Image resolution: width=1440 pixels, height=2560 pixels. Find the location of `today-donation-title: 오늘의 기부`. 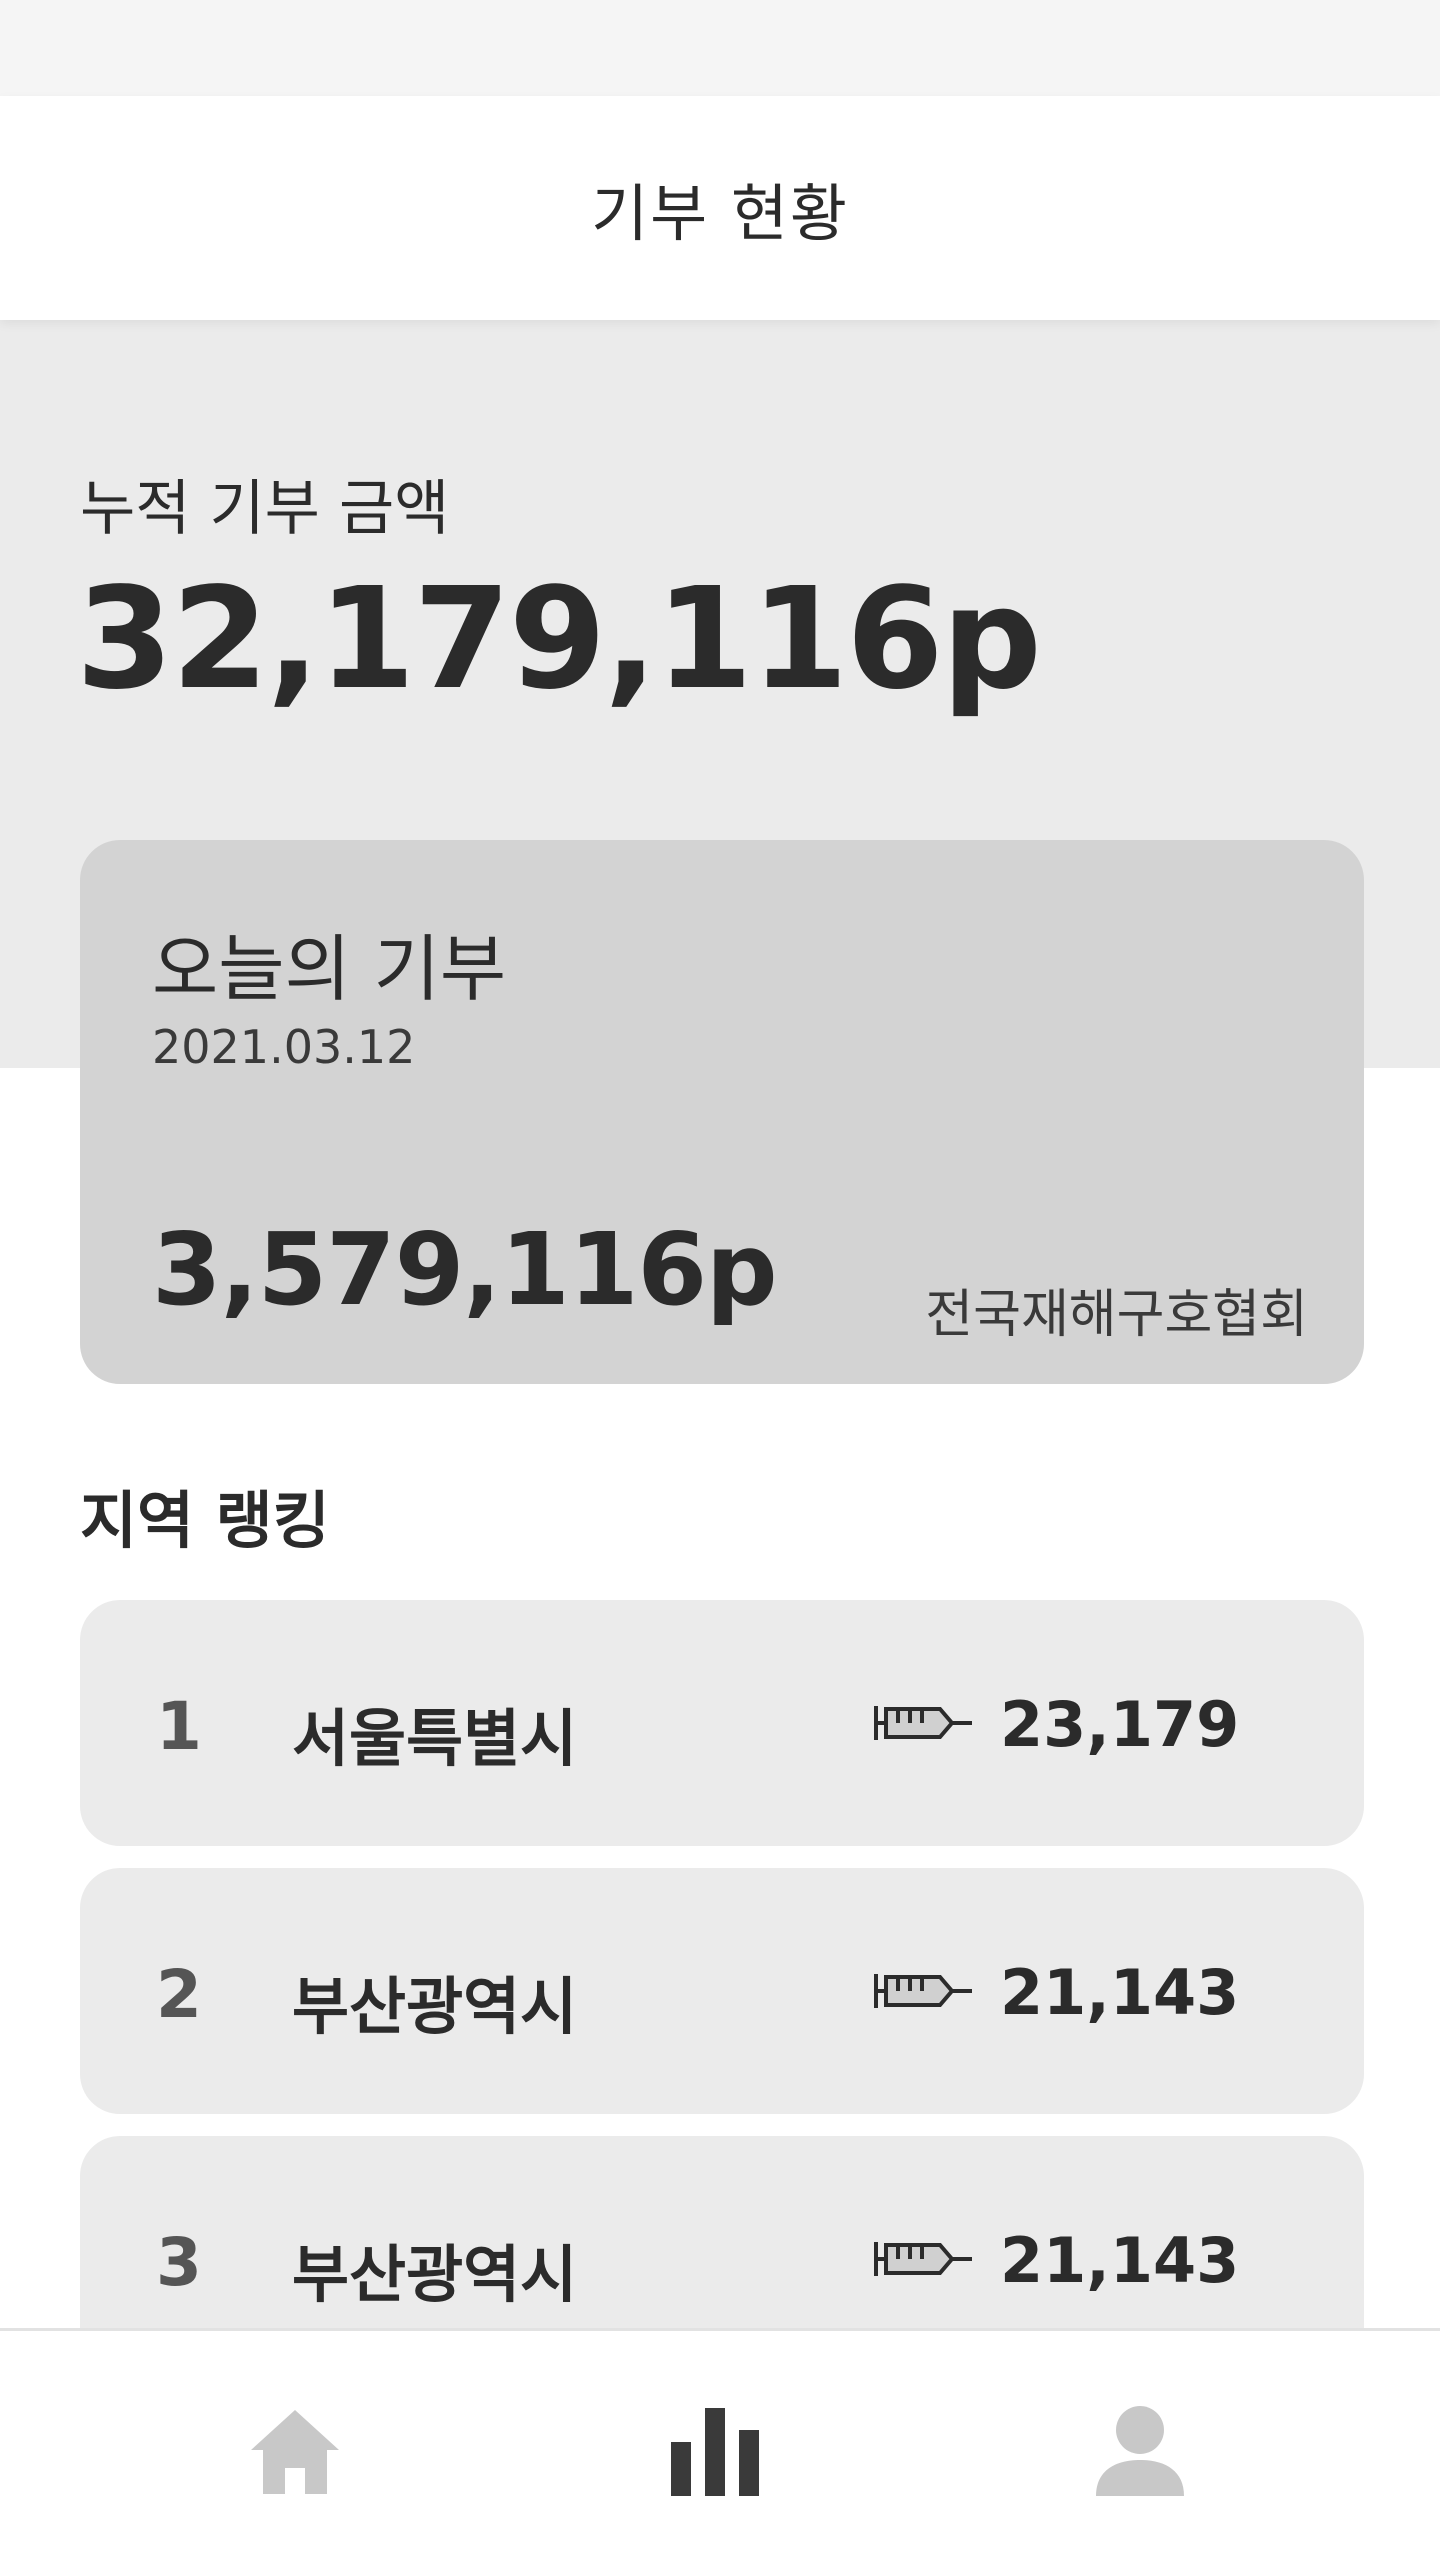

today-donation-title: 오늘의 기부 is located at coordinates (329, 969).